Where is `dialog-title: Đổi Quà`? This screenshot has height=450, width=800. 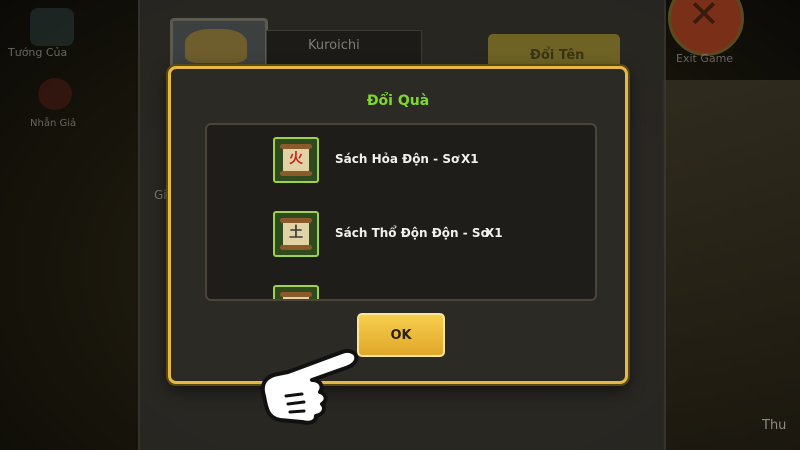 dialog-title: Đổi Quà is located at coordinates (398, 101).